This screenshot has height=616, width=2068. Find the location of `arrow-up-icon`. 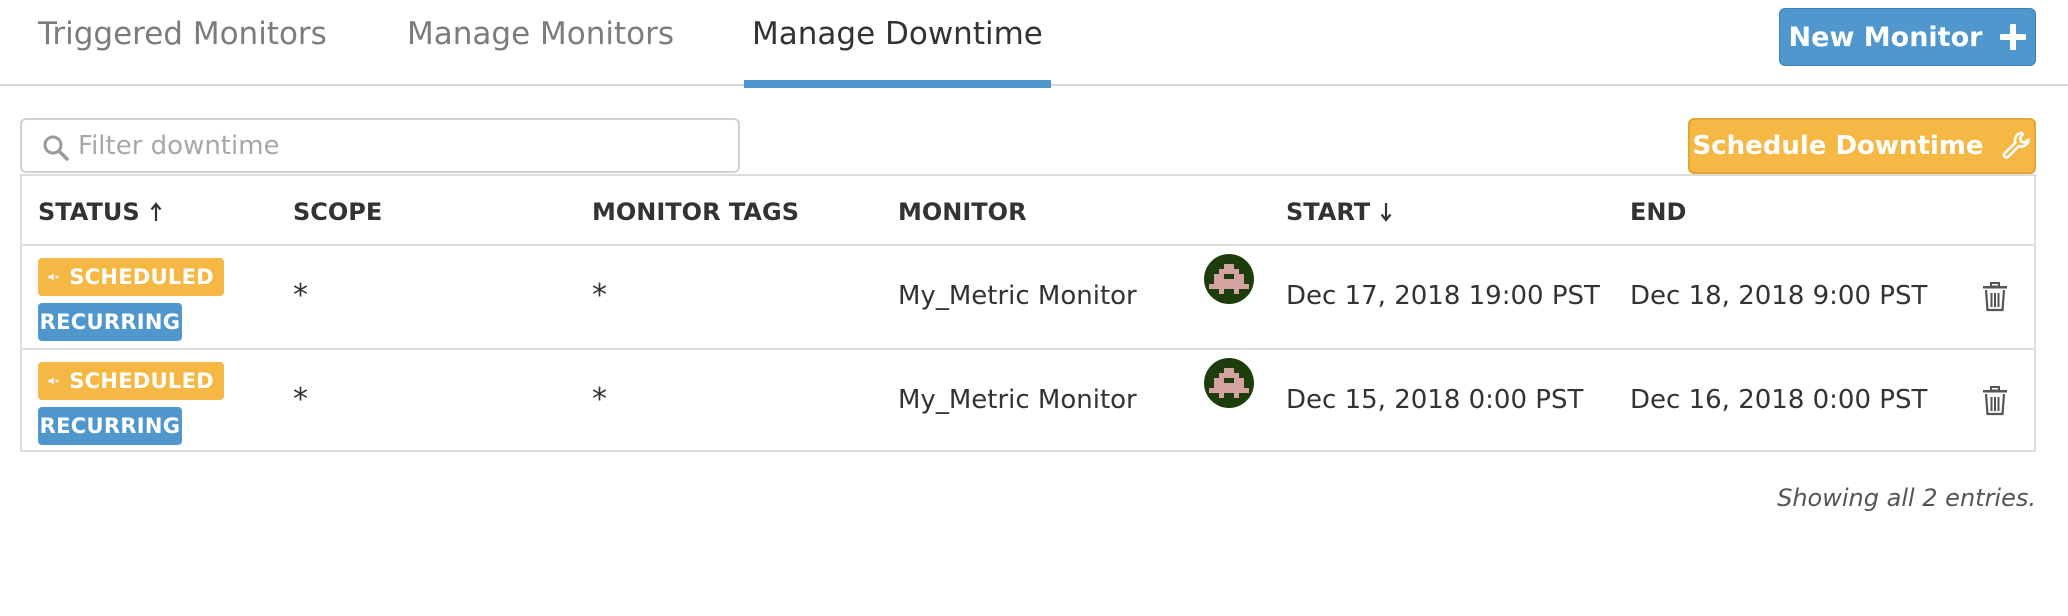

arrow-up-icon is located at coordinates (156, 211).